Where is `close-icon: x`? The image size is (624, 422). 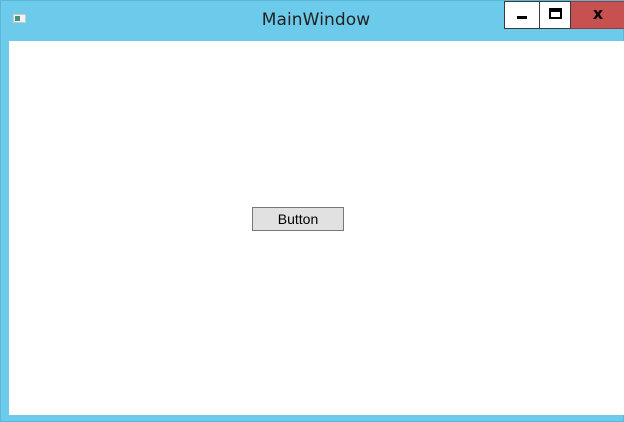 close-icon: x is located at coordinates (598, 13).